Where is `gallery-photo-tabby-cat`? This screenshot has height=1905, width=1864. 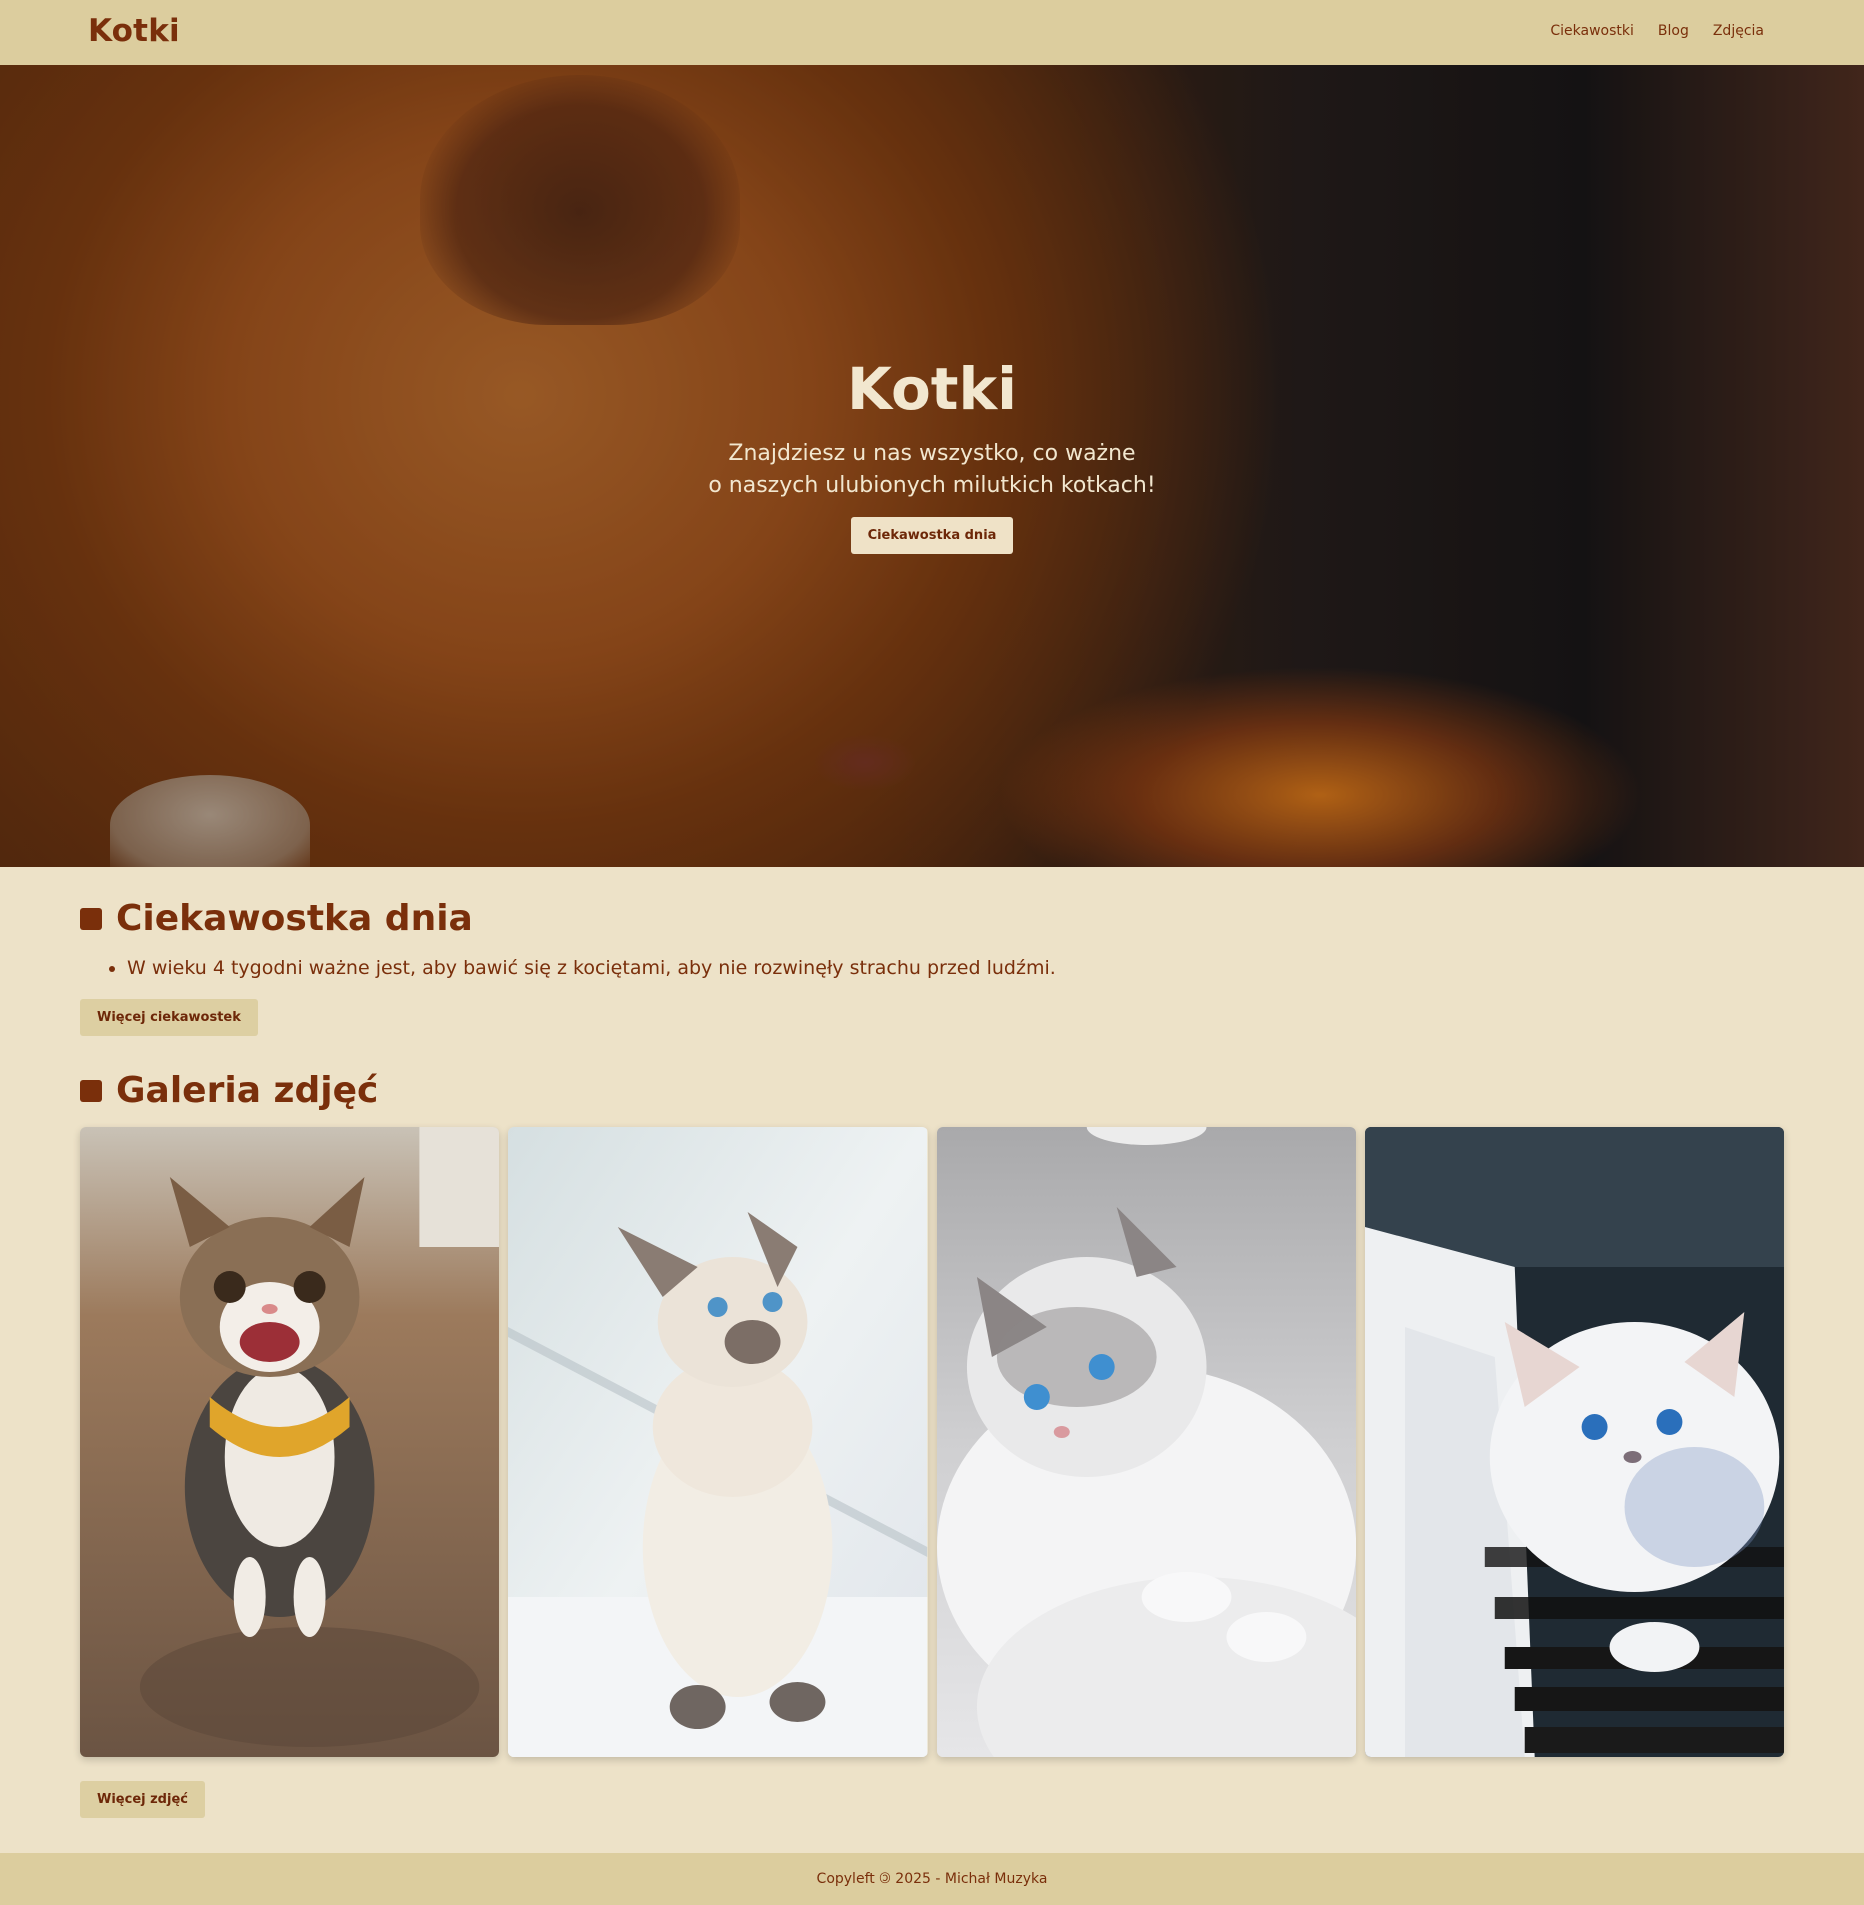 gallery-photo-tabby-cat is located at coordinates (290, 1442).